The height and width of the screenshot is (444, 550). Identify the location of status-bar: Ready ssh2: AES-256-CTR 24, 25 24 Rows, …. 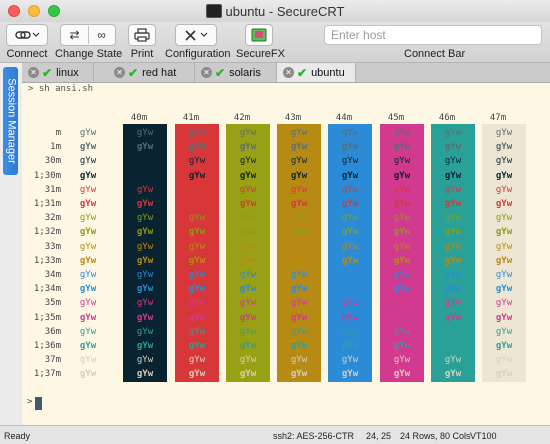
(275, 434).